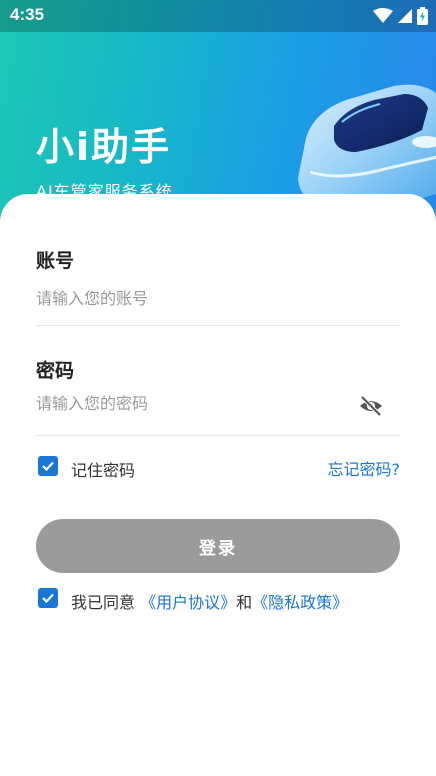  I want to click on wifi-icon, so click(383, 15).